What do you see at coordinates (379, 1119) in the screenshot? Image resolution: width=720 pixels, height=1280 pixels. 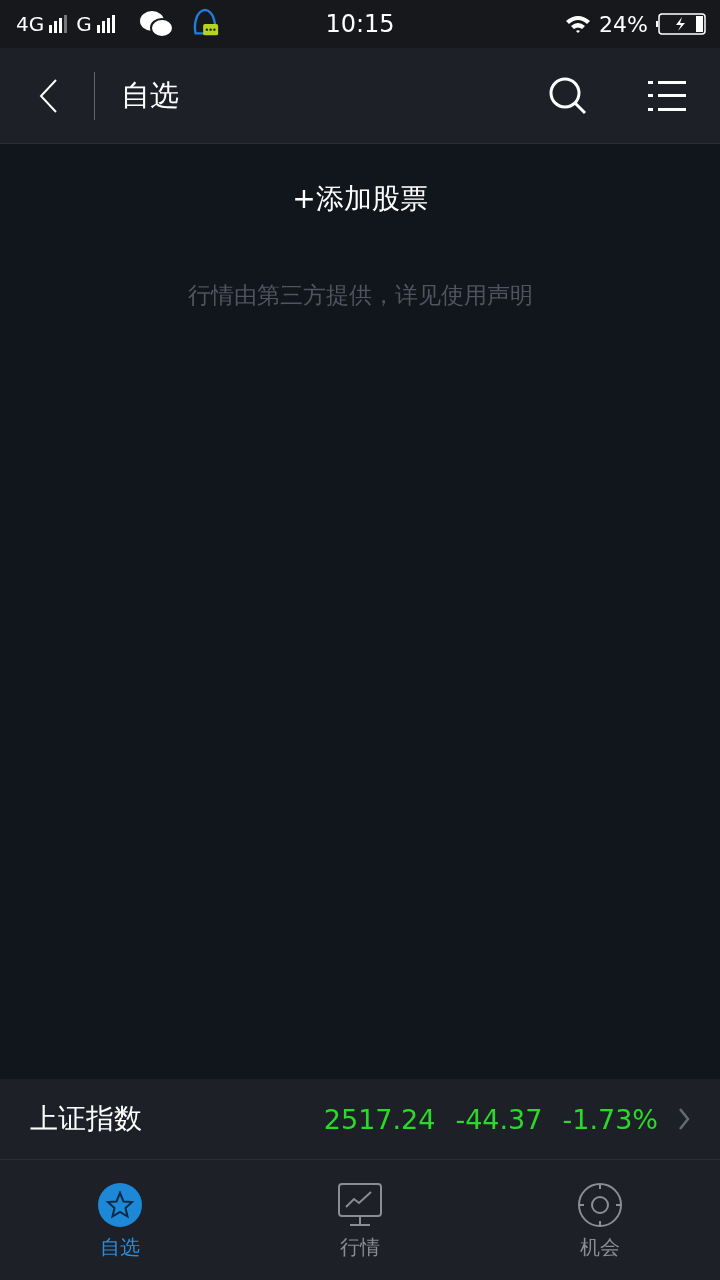 I see `index-value: 2517.24` at bounding box center [379, 1119].